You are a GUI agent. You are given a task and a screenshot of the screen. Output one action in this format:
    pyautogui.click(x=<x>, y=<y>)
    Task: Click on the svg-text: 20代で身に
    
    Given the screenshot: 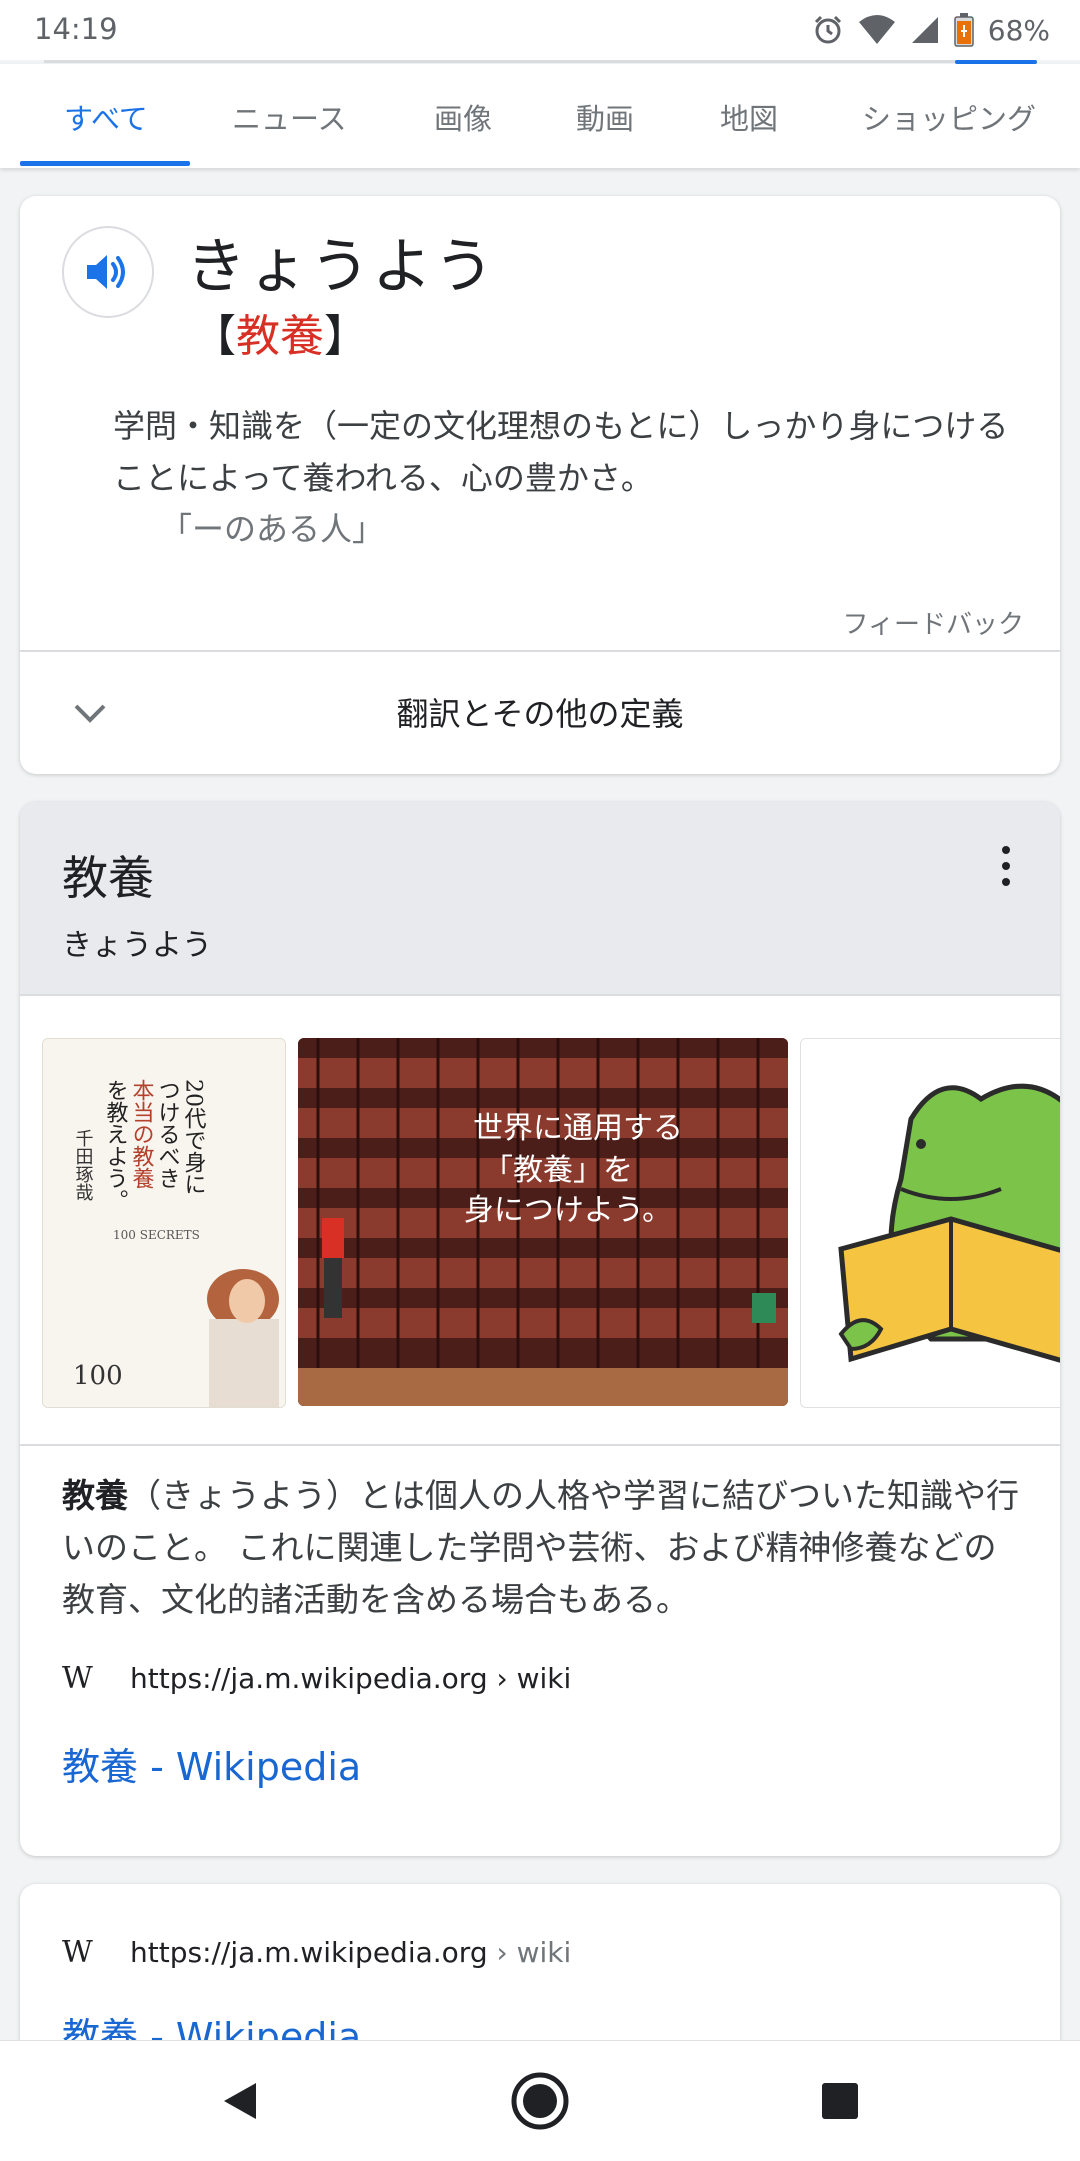 What is the action you would take?
    pyautogui.click(x=194, y=1137)
    